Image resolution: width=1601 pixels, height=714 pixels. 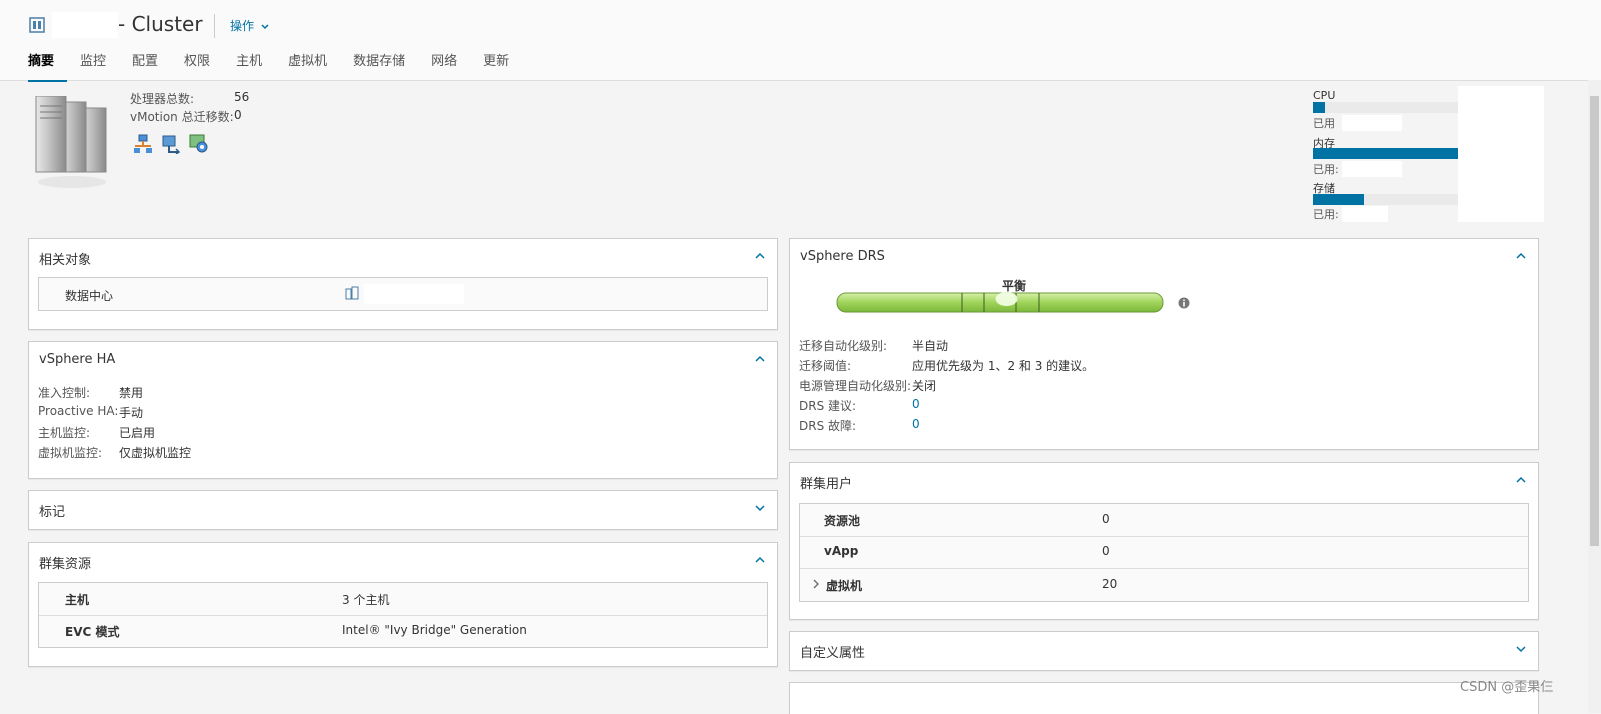 I want to click on table-row: EVC 模式 Intel® "Ivy Bridge" Generation, so click(x=403, y=631).